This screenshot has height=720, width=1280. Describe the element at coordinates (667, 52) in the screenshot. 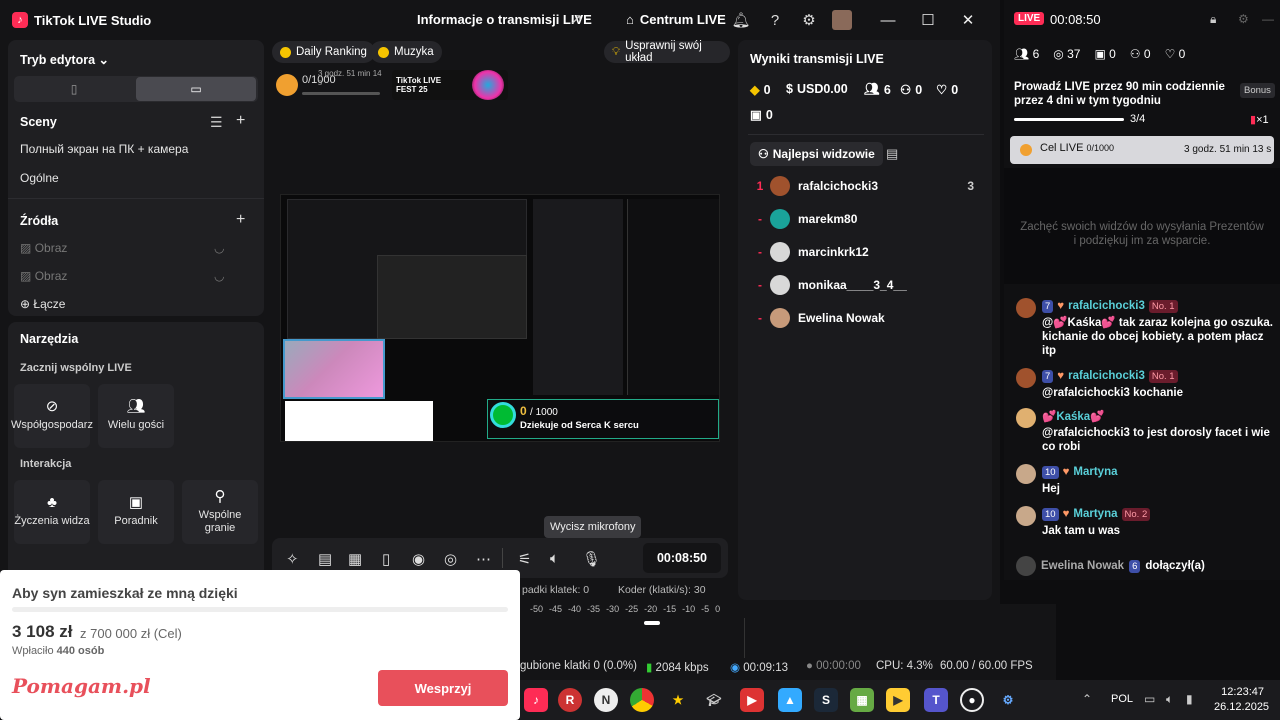

I see `improve-layout-chip: 💡︎ Usprawnij swój układ` at that location.